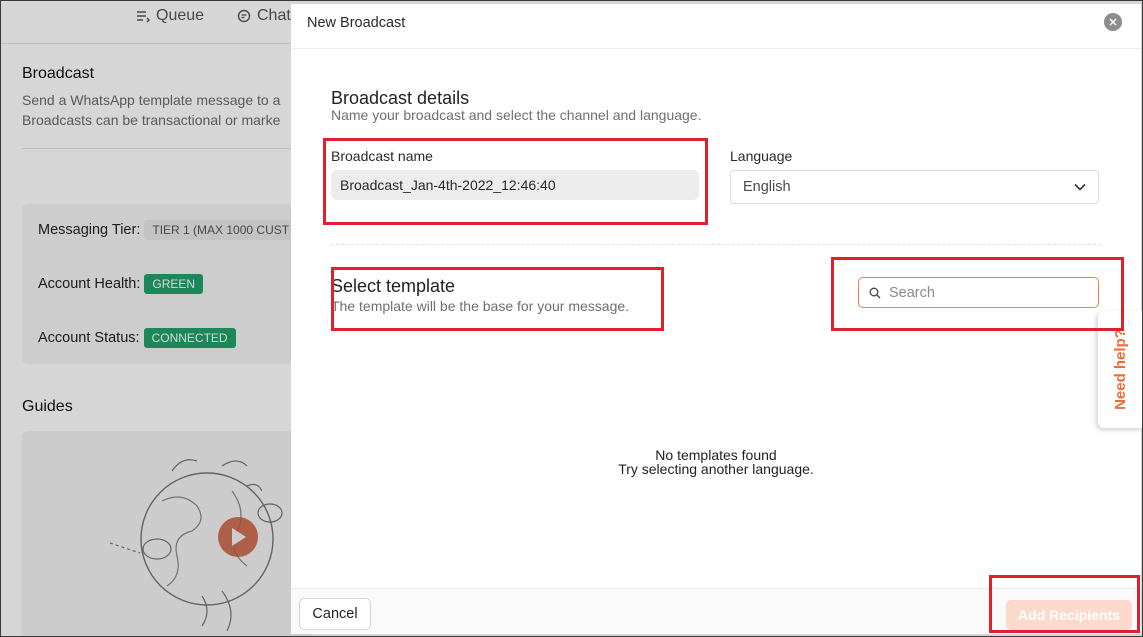 The height and width of the screenshot is (637, 1143). What do you see at coordinates (382, 156) in the screenshot?
I see `broadcast-name-label: Broadcast name` at bounding box center [382, 156].